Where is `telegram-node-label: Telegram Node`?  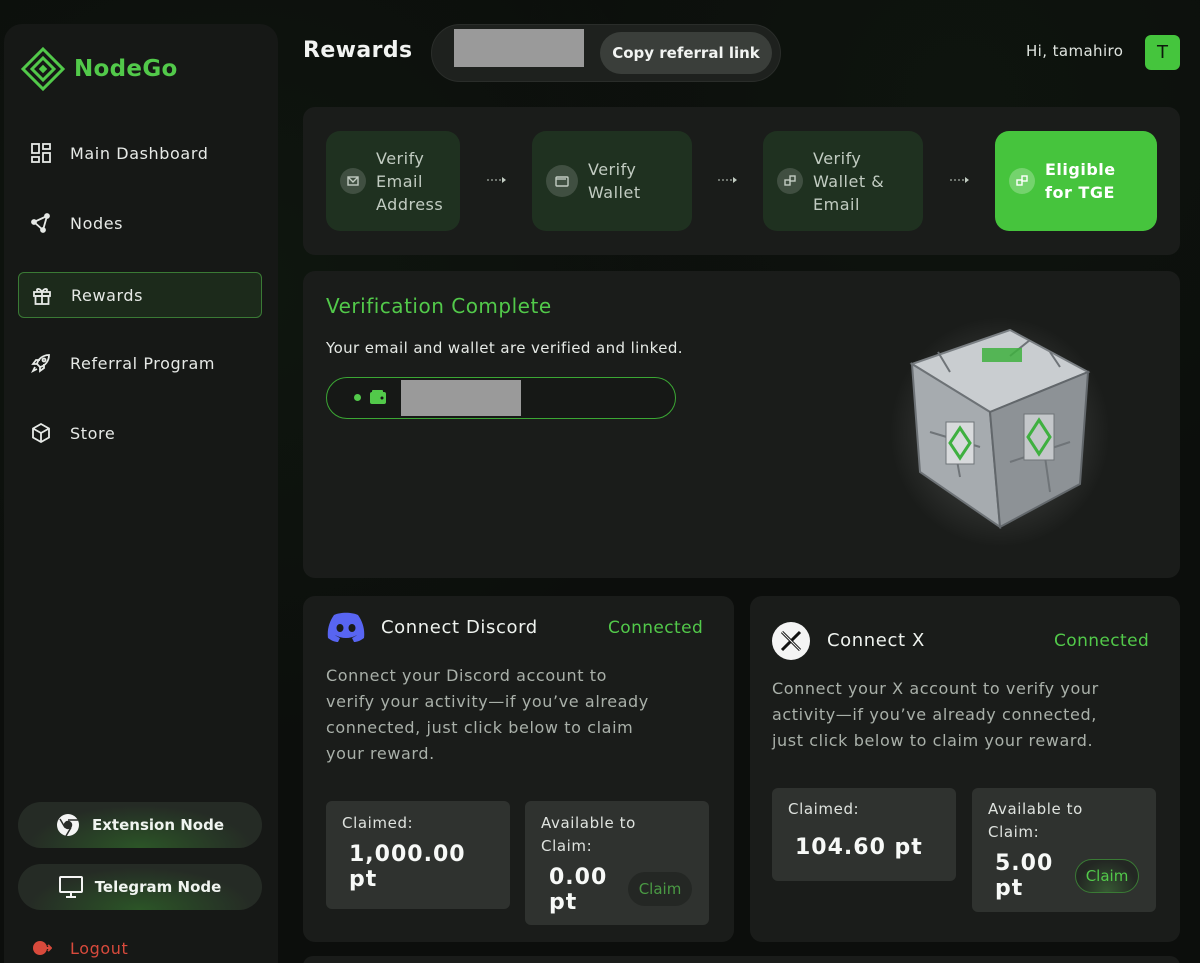
telegram-node-label: Telegram Node is located at coordinates (158, 887).